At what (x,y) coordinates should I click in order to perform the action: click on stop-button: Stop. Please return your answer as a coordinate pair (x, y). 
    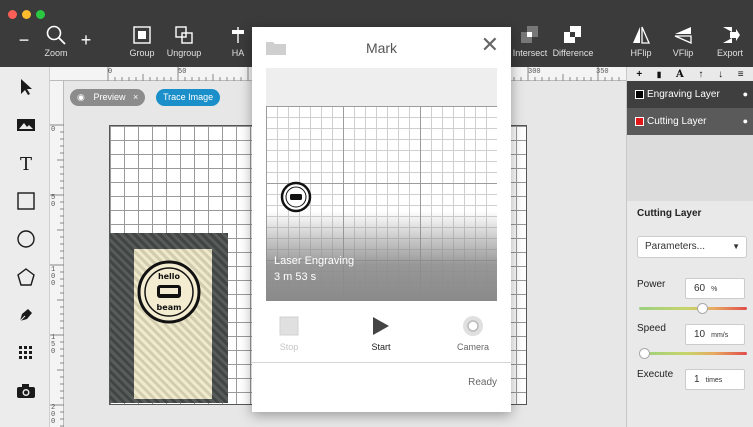
    Looking at the image, I should click on (289, 333).